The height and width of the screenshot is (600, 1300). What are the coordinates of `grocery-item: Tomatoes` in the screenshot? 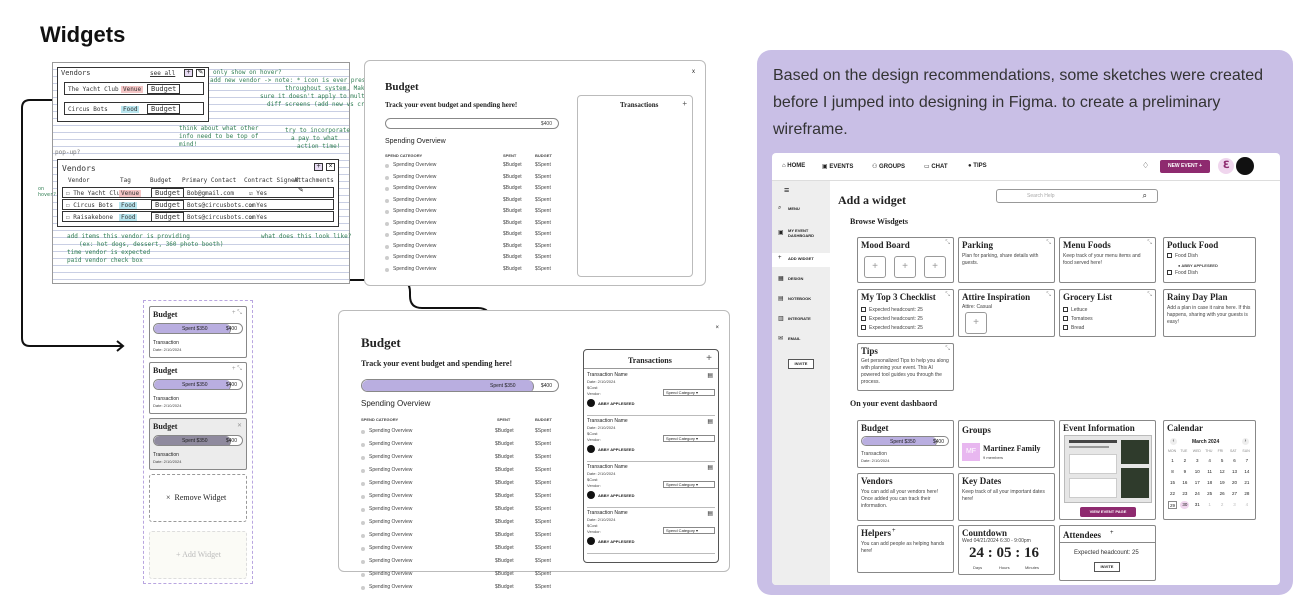 It's located at (1078, 319).